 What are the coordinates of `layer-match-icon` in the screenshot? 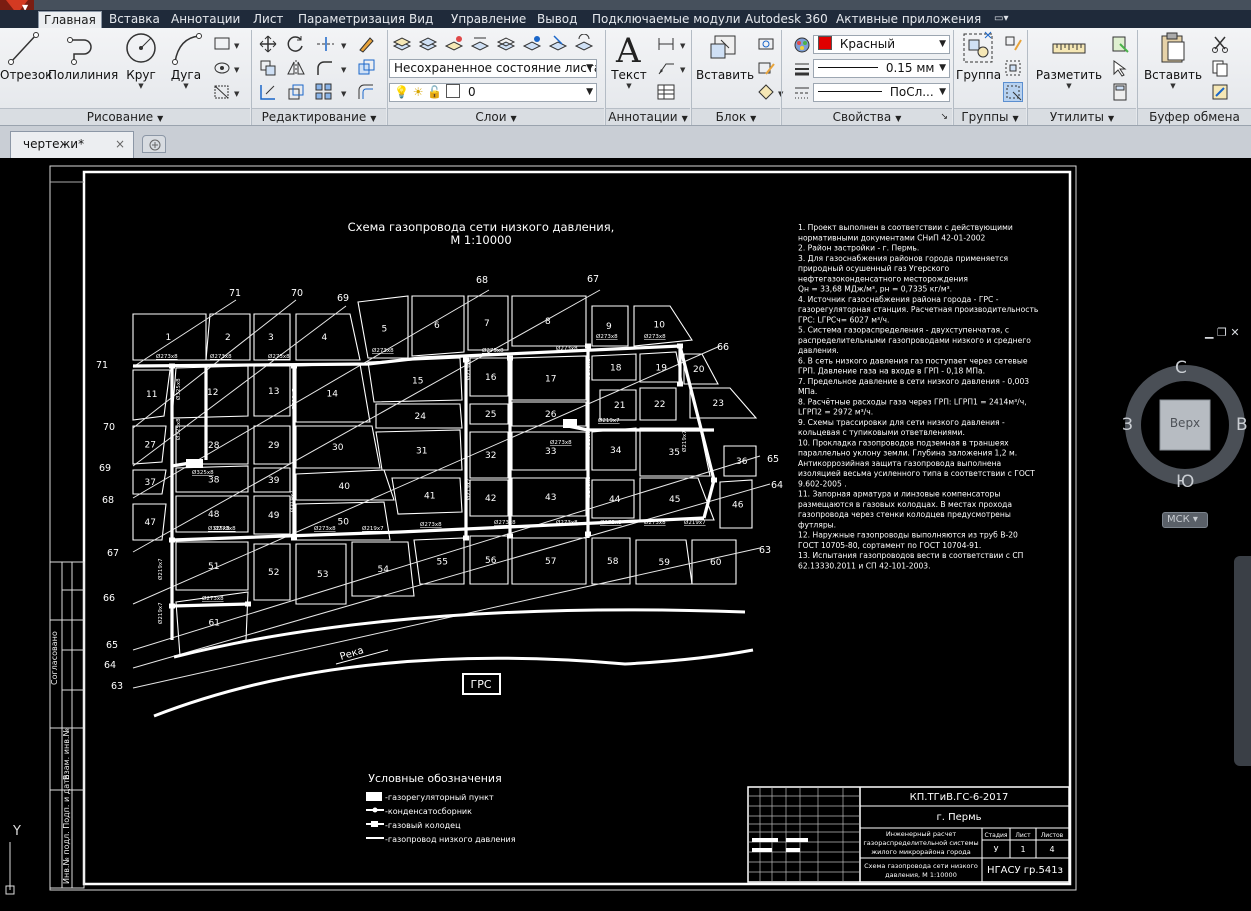 It's located at (558, 44).